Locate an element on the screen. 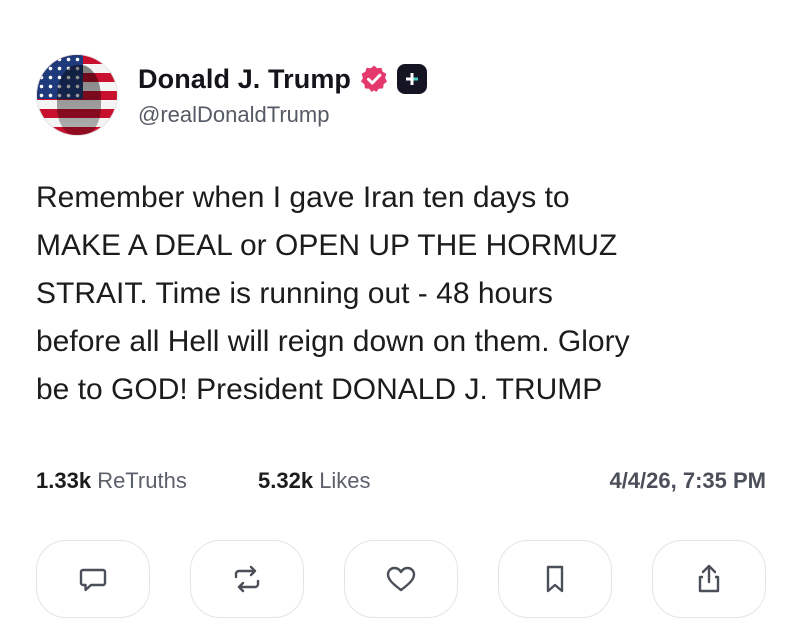 The height and width of the screenshot is (629, 800). verified-badge-icon is located at coordinates (374, 78).